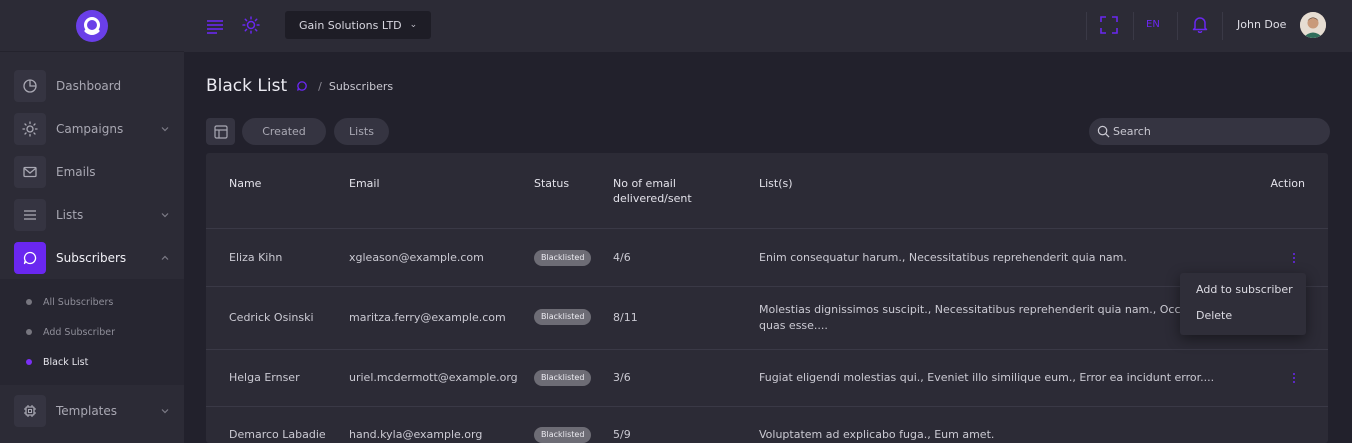  I want to click on table-layout-icon, so click(220, 131).